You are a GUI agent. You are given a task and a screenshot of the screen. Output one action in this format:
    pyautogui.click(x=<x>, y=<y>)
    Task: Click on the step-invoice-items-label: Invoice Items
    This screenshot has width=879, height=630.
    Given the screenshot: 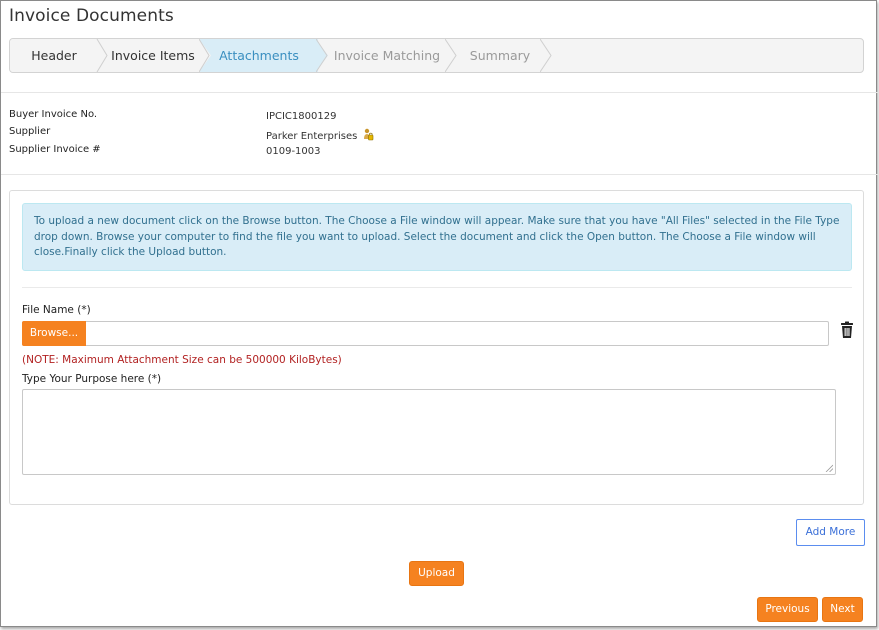 What is the action you would take?
    pyautogui.click(x=153, y=55)
    